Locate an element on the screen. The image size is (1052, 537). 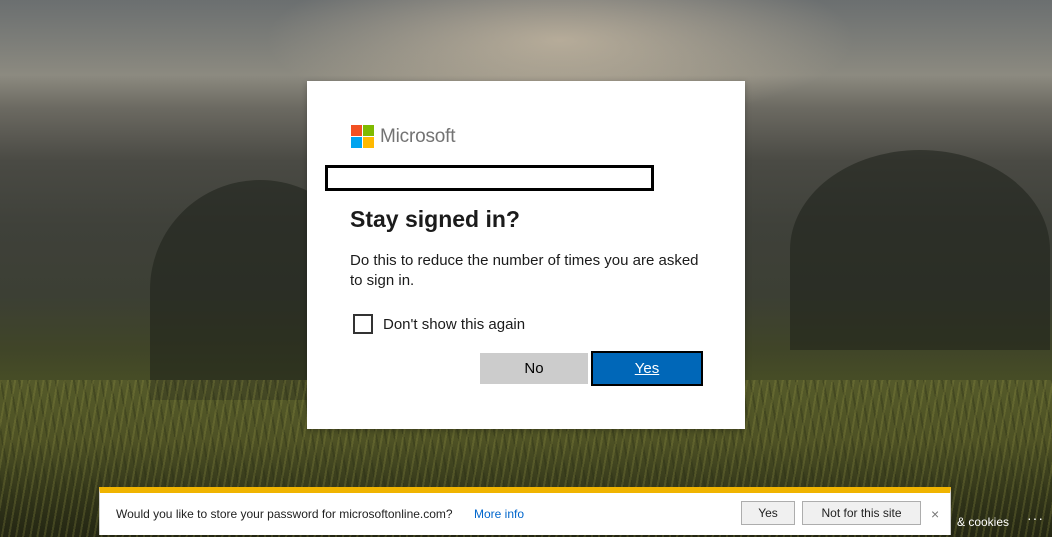
microsoft-logo-icon is located at coordinates (362, 136).